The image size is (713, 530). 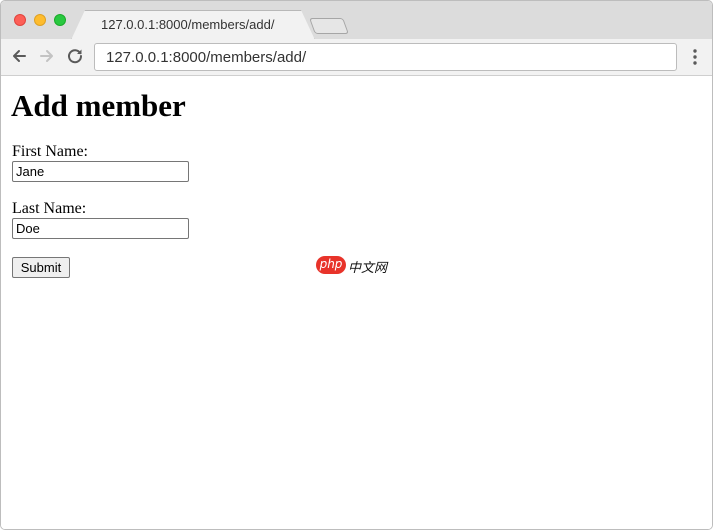 What do you see at coordinates (41, 267) in the screenshot?
I see `submit-button: Submit` at bounding box center [41, 267].